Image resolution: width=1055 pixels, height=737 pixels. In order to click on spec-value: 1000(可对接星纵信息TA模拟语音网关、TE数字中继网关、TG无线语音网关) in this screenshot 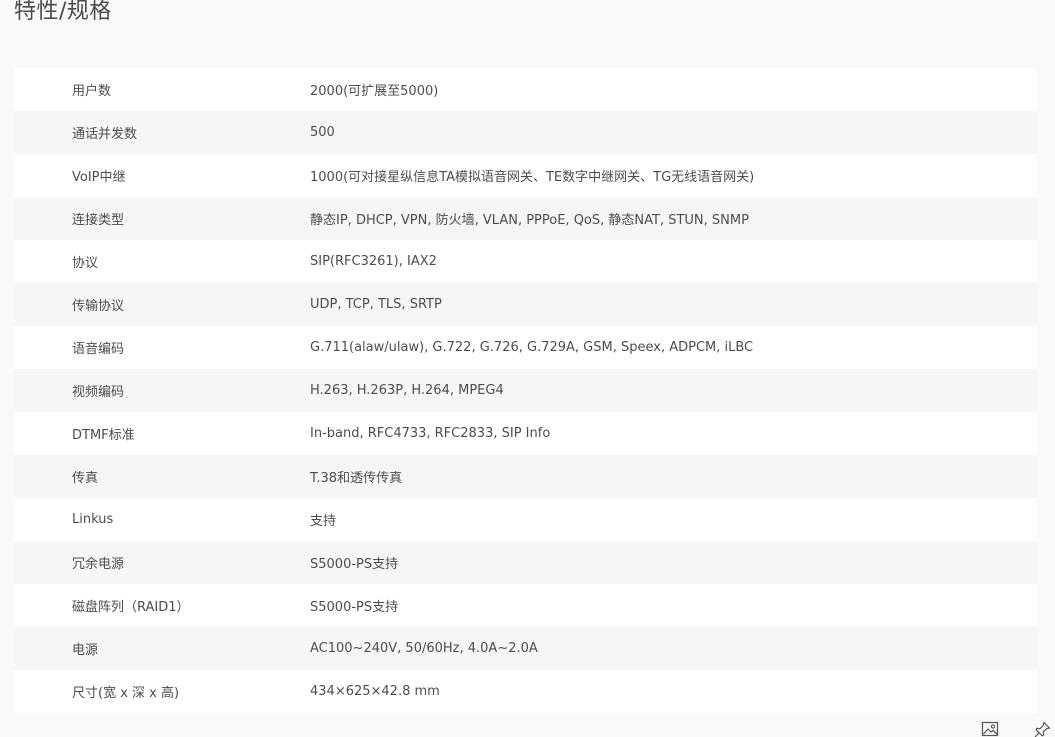, I will do `click(673, 175)`.